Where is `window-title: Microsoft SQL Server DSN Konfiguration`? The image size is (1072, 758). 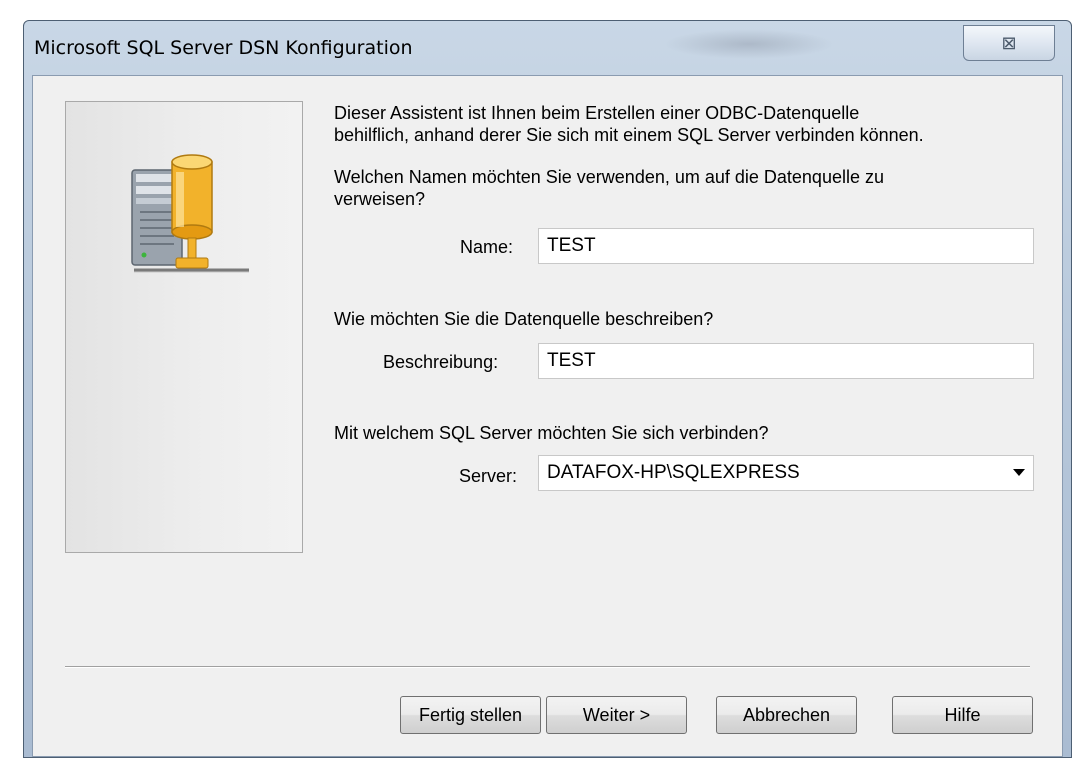 window-title: Microsoft SQL Server DSN Konfiguration is located at coordinates (223, 48).